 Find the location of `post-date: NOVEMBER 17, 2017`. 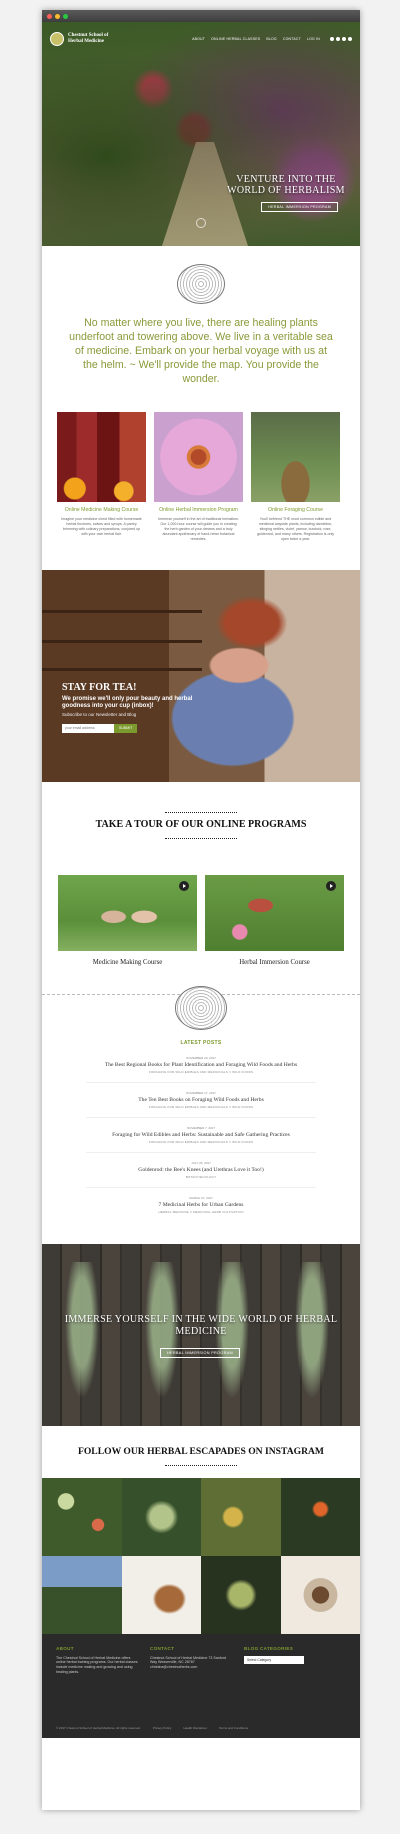

post-date: NOVEMBER 17, 2017 is located at coordinates (201, 1092).